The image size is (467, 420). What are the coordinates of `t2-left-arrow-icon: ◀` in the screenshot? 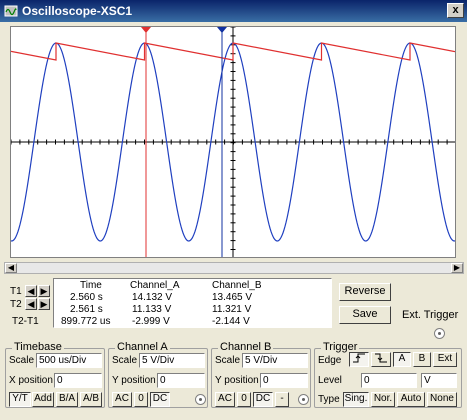 It's located at (31, 304).